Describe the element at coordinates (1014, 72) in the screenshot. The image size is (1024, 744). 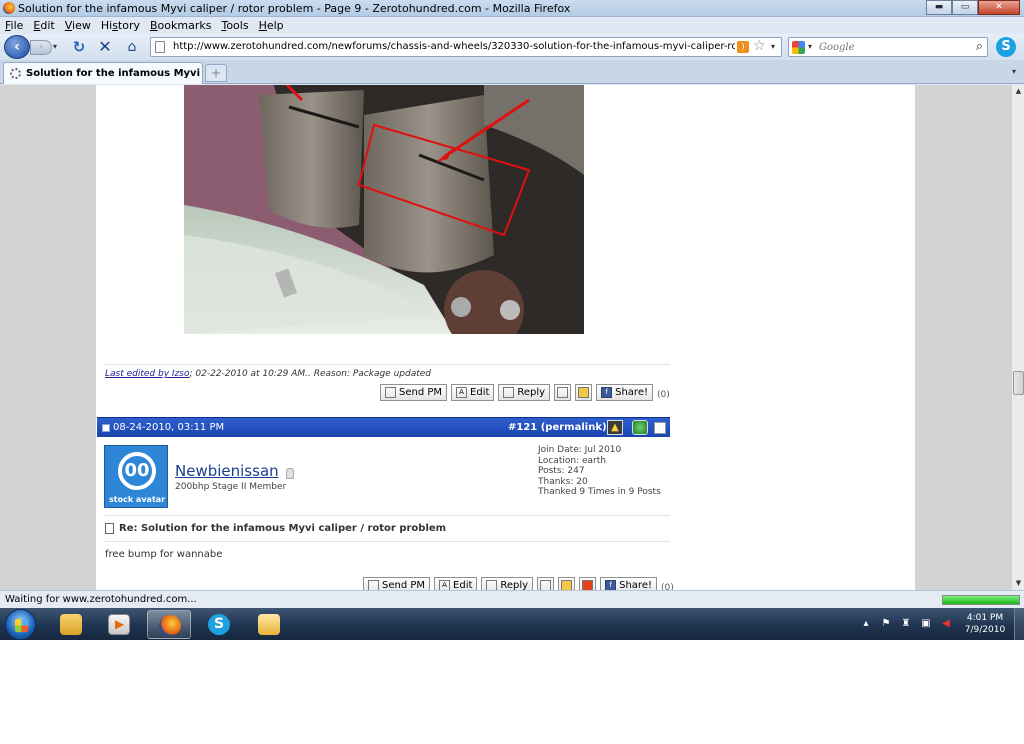
I see `tab-list-dropdown-icon: ▾` at that location.